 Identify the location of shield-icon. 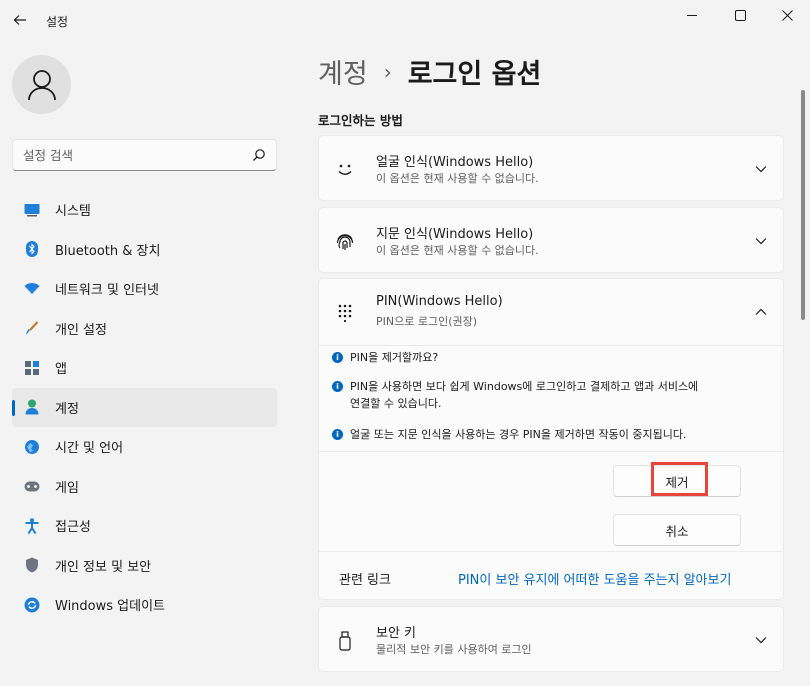
(32, 565).